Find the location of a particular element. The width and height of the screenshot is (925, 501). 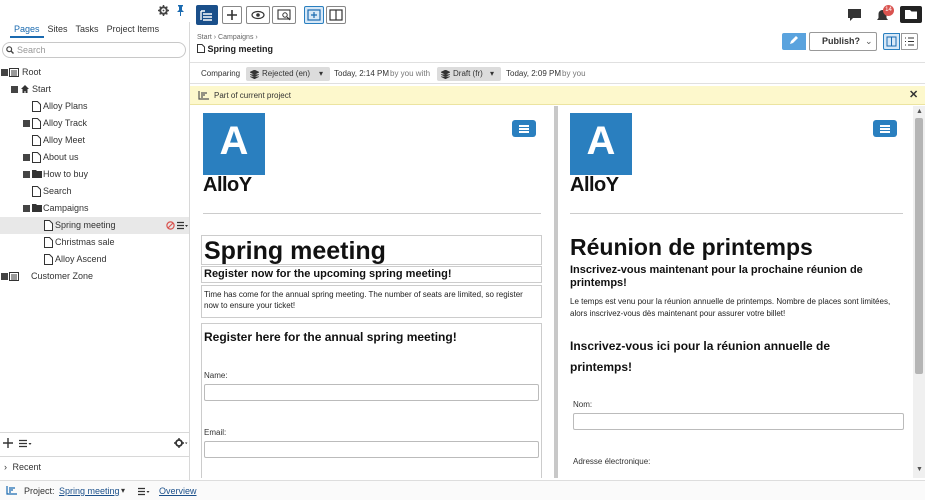

gear-icon is located at coordinates (163, 10).